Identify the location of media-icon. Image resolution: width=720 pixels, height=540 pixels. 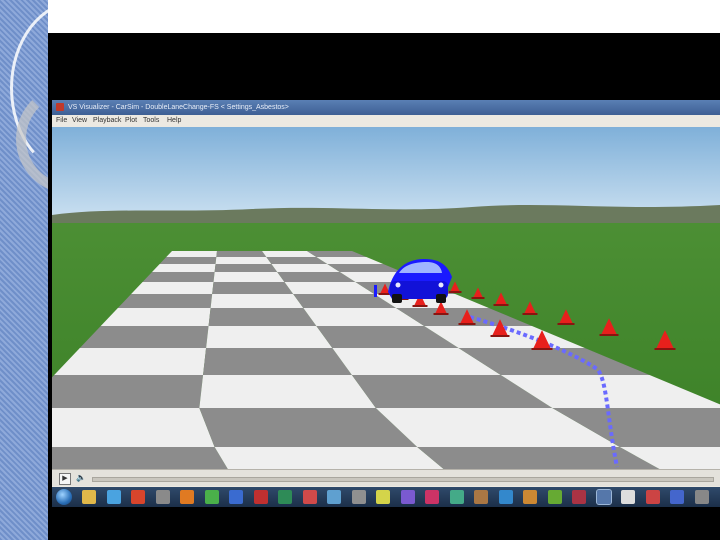
(113, 497).